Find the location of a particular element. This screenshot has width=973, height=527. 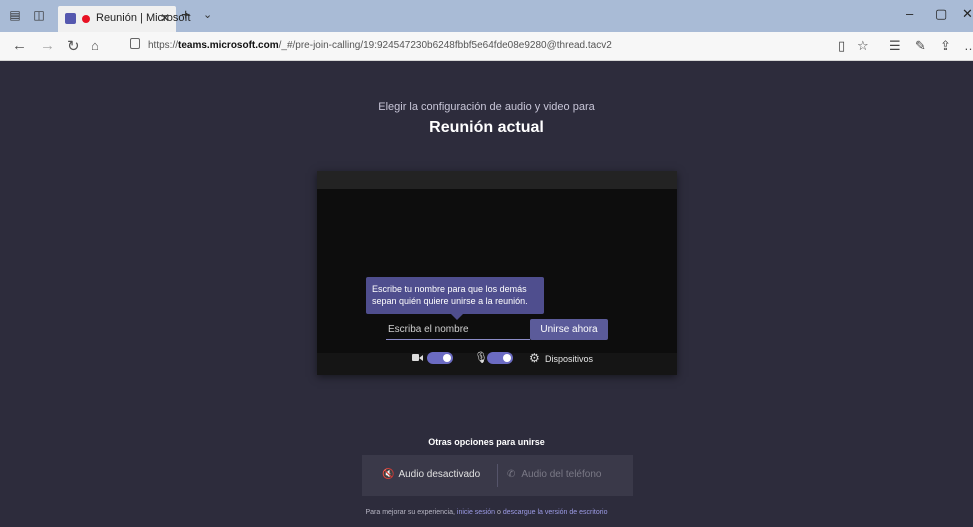

audio-off-label: Audio desactivado is located at coordinates (439, 474).